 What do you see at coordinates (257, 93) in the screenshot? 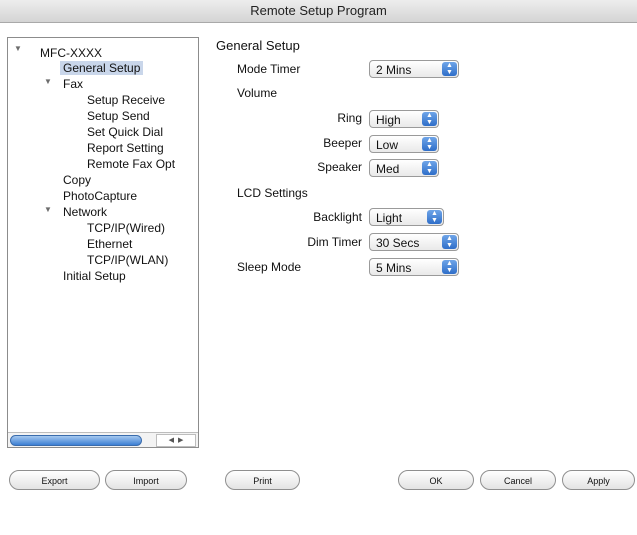
I see `volume-label: Volume` at bounding box center [257, 93].